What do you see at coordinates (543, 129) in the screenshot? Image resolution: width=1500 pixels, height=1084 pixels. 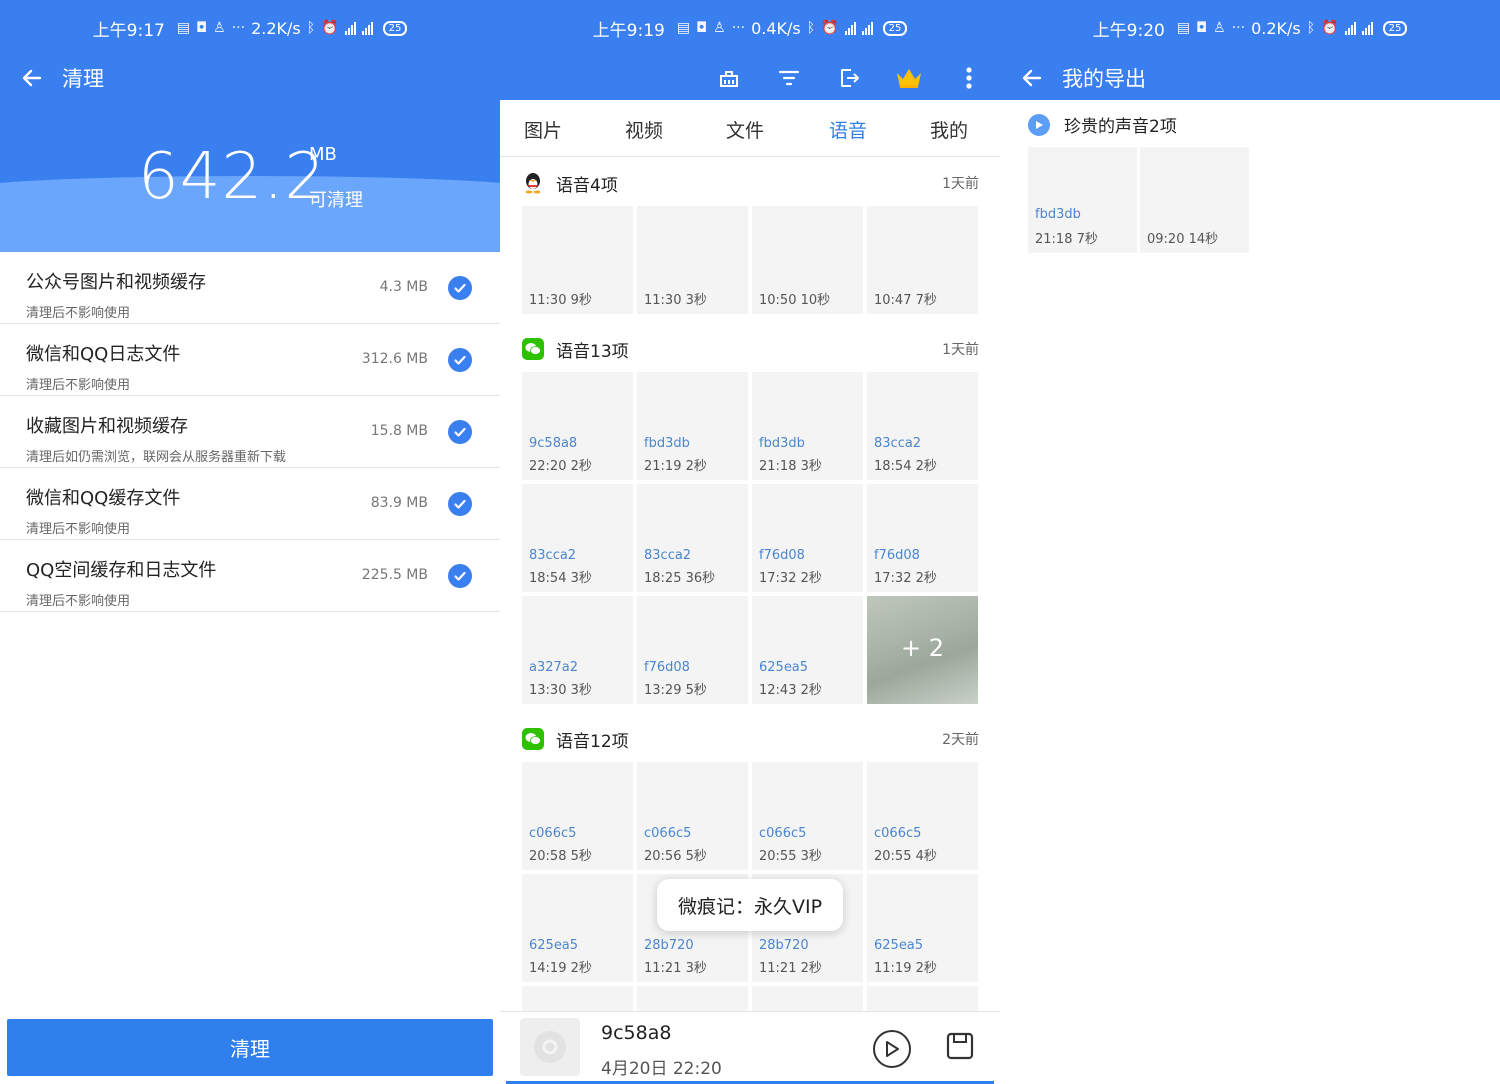 I see `tab-0: 图片` at bounding box center [543, 129].